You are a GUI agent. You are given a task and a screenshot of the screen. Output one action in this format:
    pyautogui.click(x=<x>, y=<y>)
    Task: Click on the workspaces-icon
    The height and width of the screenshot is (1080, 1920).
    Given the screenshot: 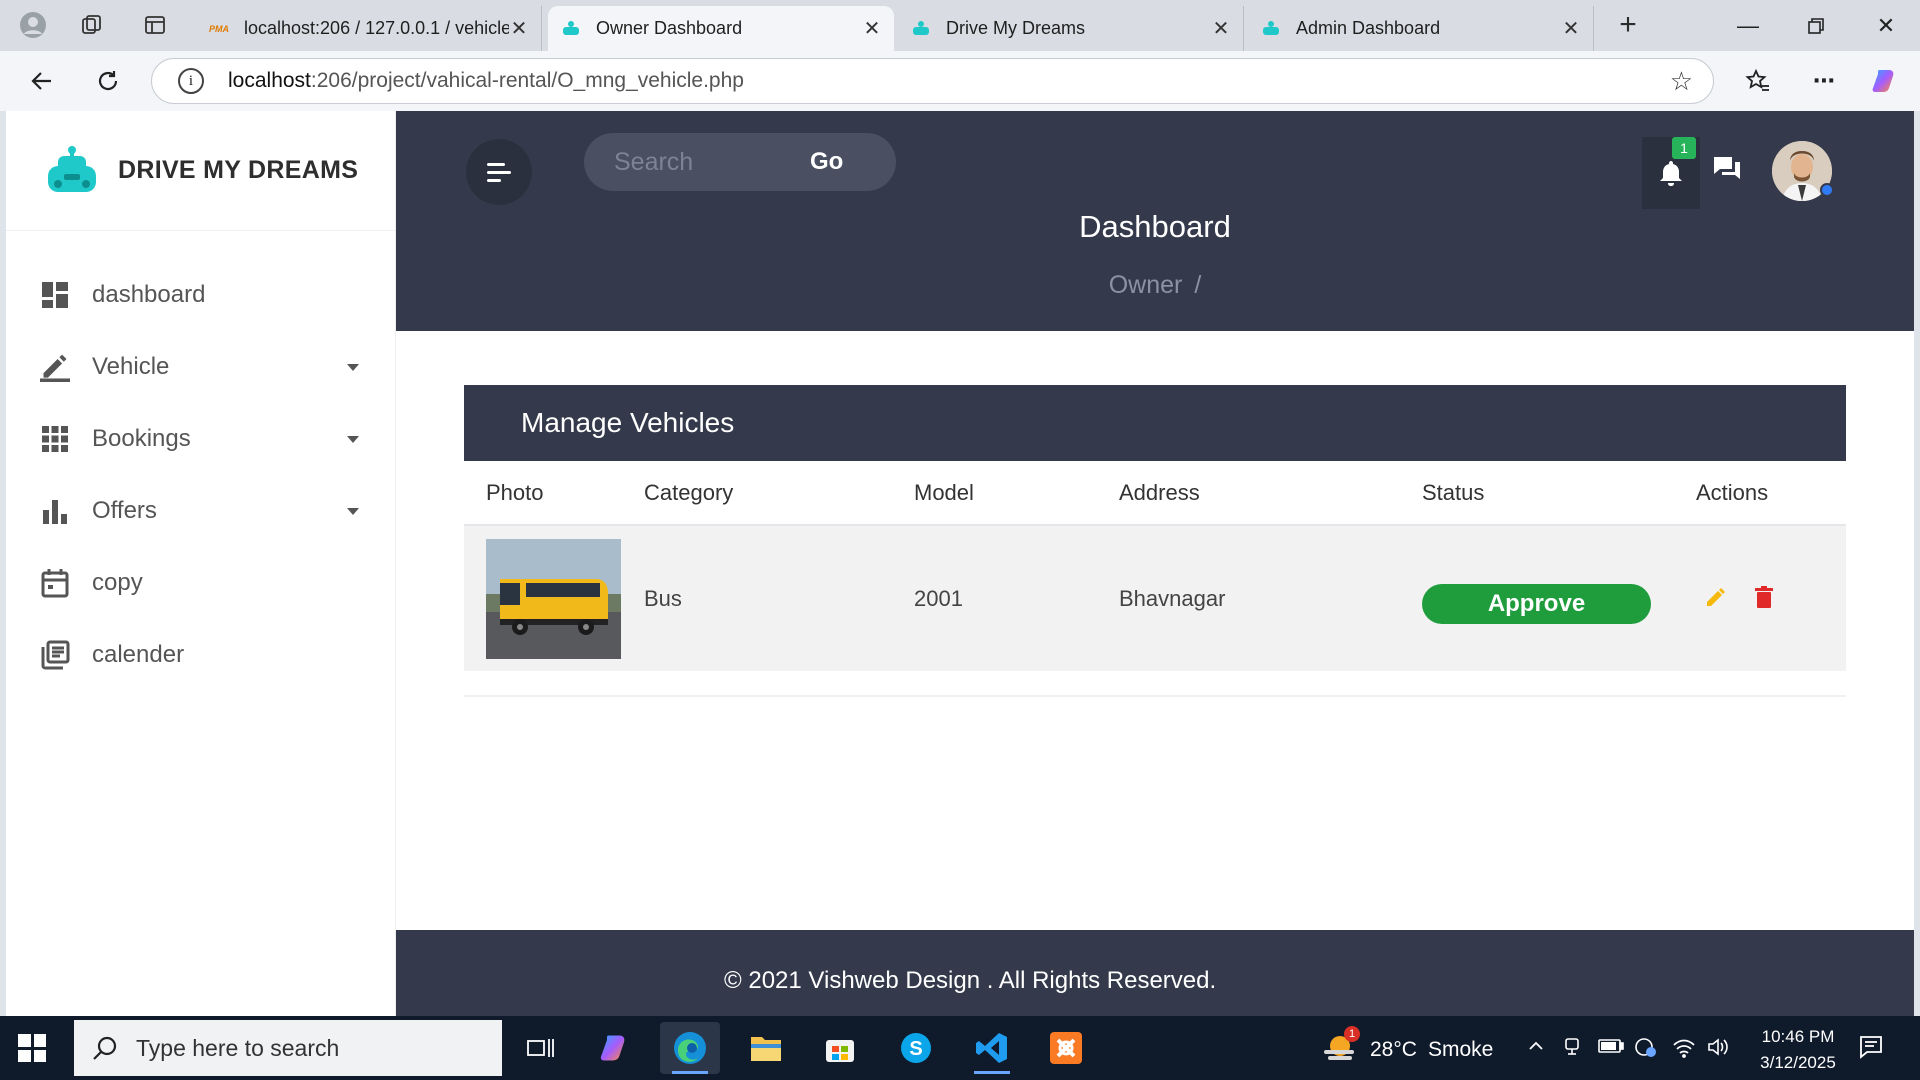 What is the action you would take?
    pyautogui.click(x=92, y=25)
    